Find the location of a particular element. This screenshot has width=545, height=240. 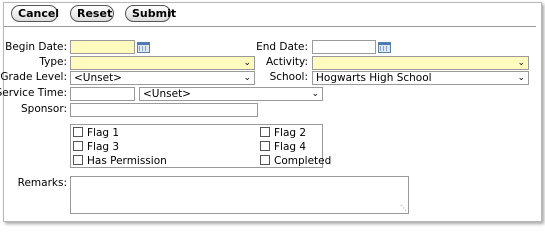

flag-4-checkbox: Flag 4 is located at coordinates (283, 147).